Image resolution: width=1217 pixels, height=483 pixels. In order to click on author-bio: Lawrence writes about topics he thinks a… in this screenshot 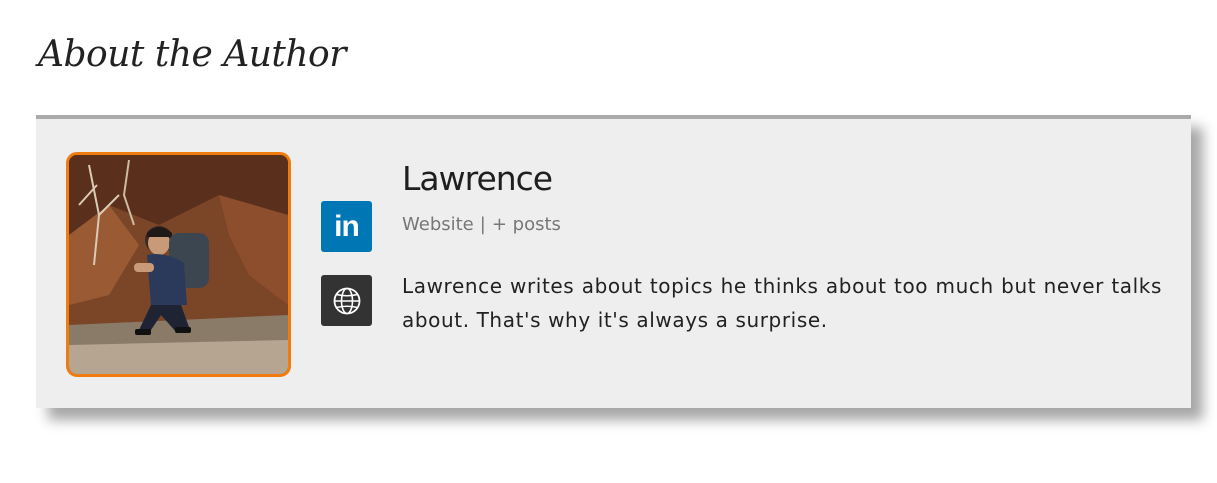, I will do `click(782, 303)`.